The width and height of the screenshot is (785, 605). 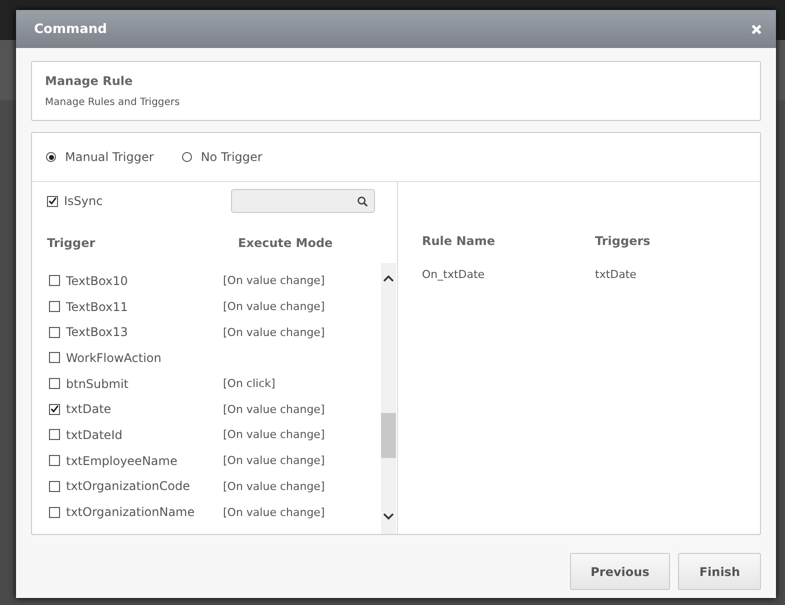 What do you see at coordinates (89, 409) in the screenshot?
I see `trigger-name: txtDate` at bounding box center [89, 409].